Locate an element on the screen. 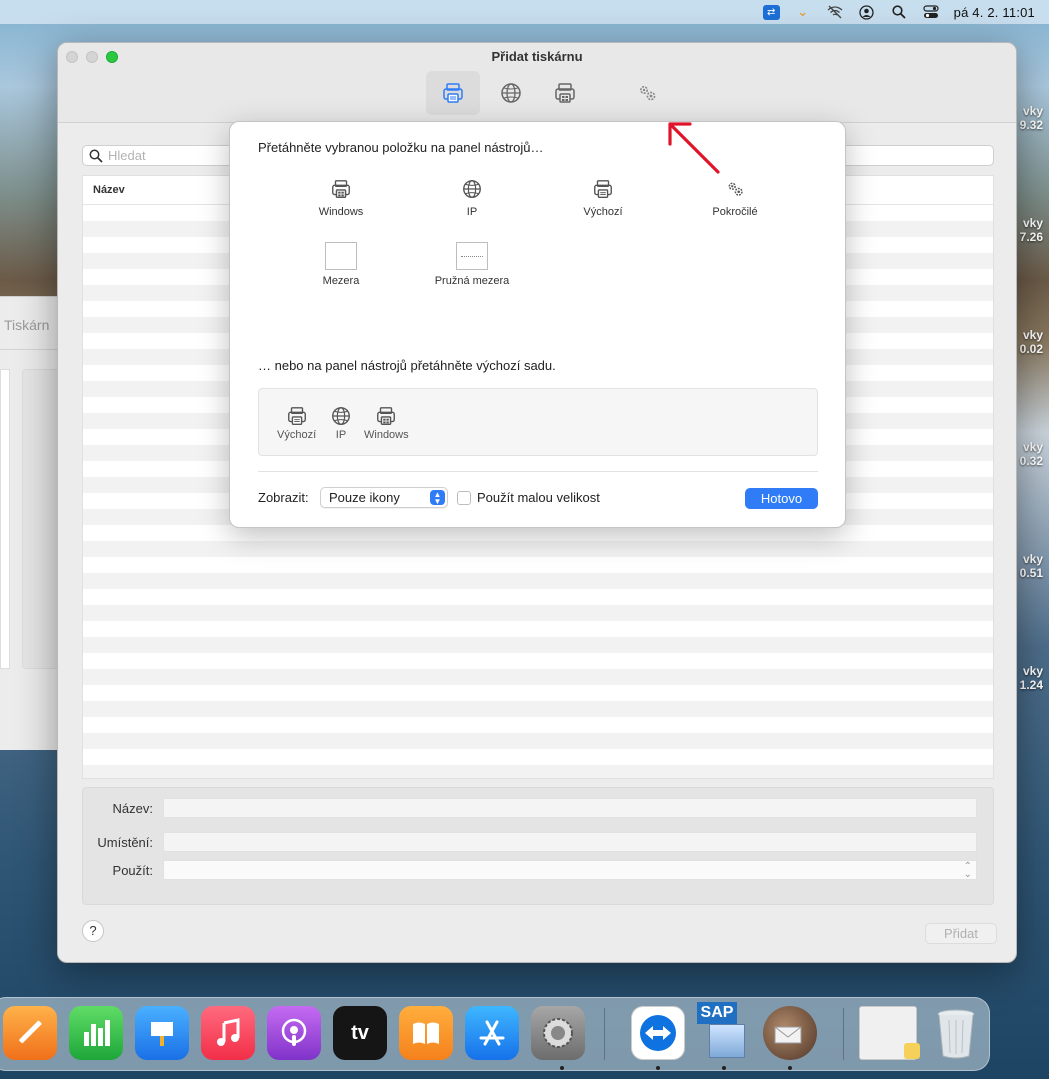 Image resolution: width=1049 pixels, height=1079 pixels. dock: tv SAP is located at coordinates (495, 1034).